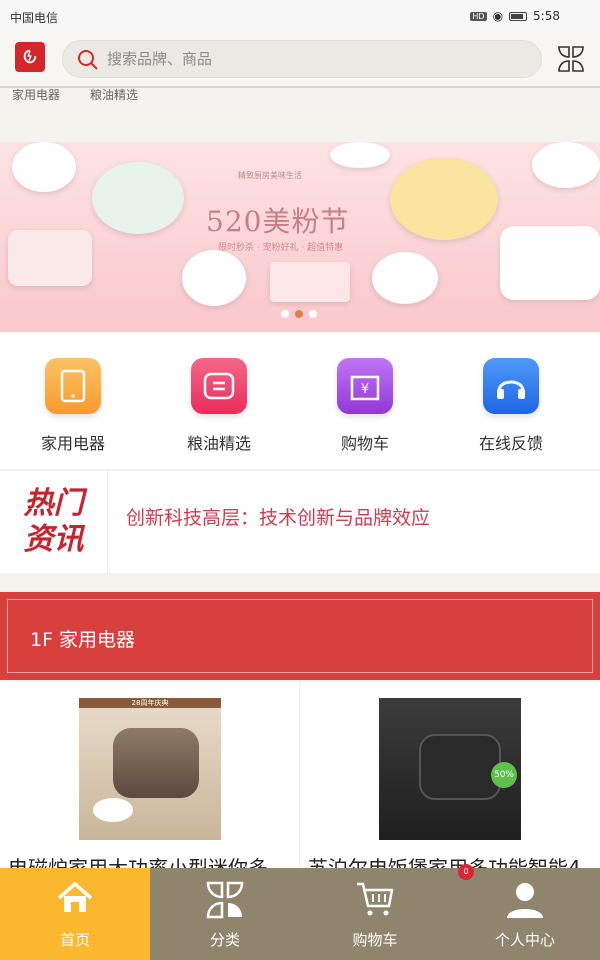  I want to click on floor-title: 1F 家用电器, so click(83, 640).